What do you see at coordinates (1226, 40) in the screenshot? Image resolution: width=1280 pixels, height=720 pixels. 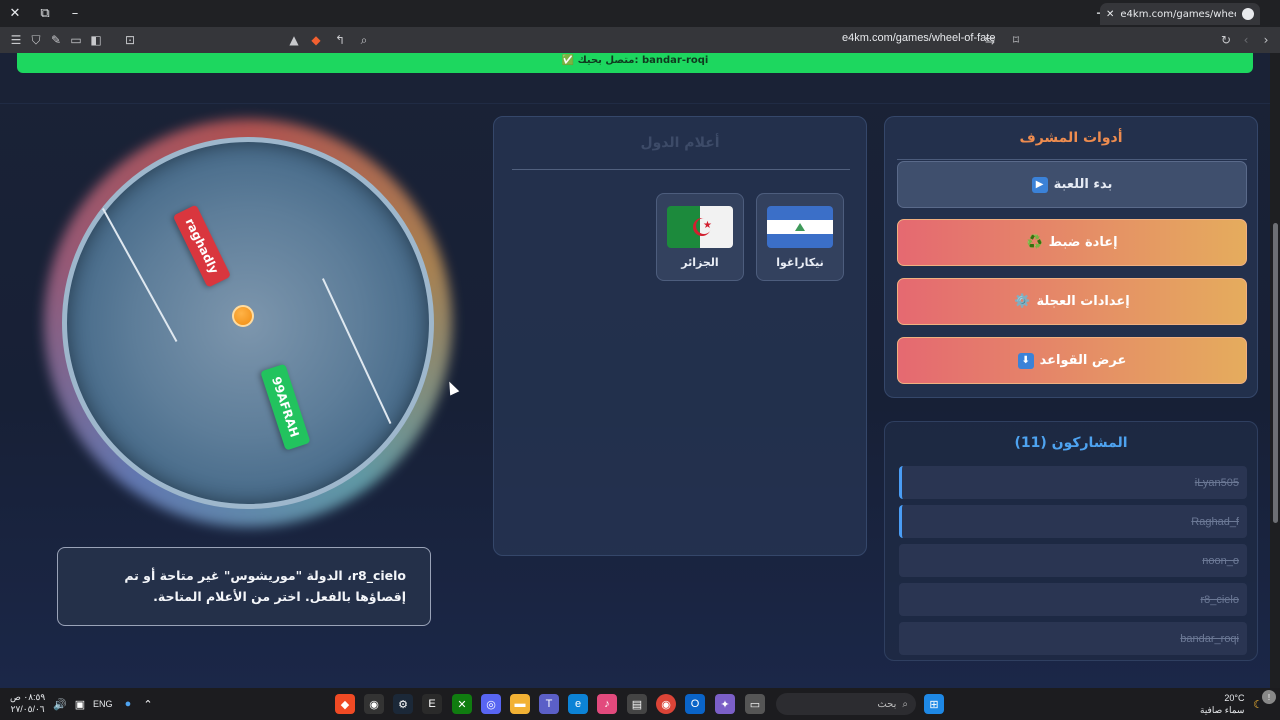 I see `reload-icon: ↻` at bounding box center [1226, 40].